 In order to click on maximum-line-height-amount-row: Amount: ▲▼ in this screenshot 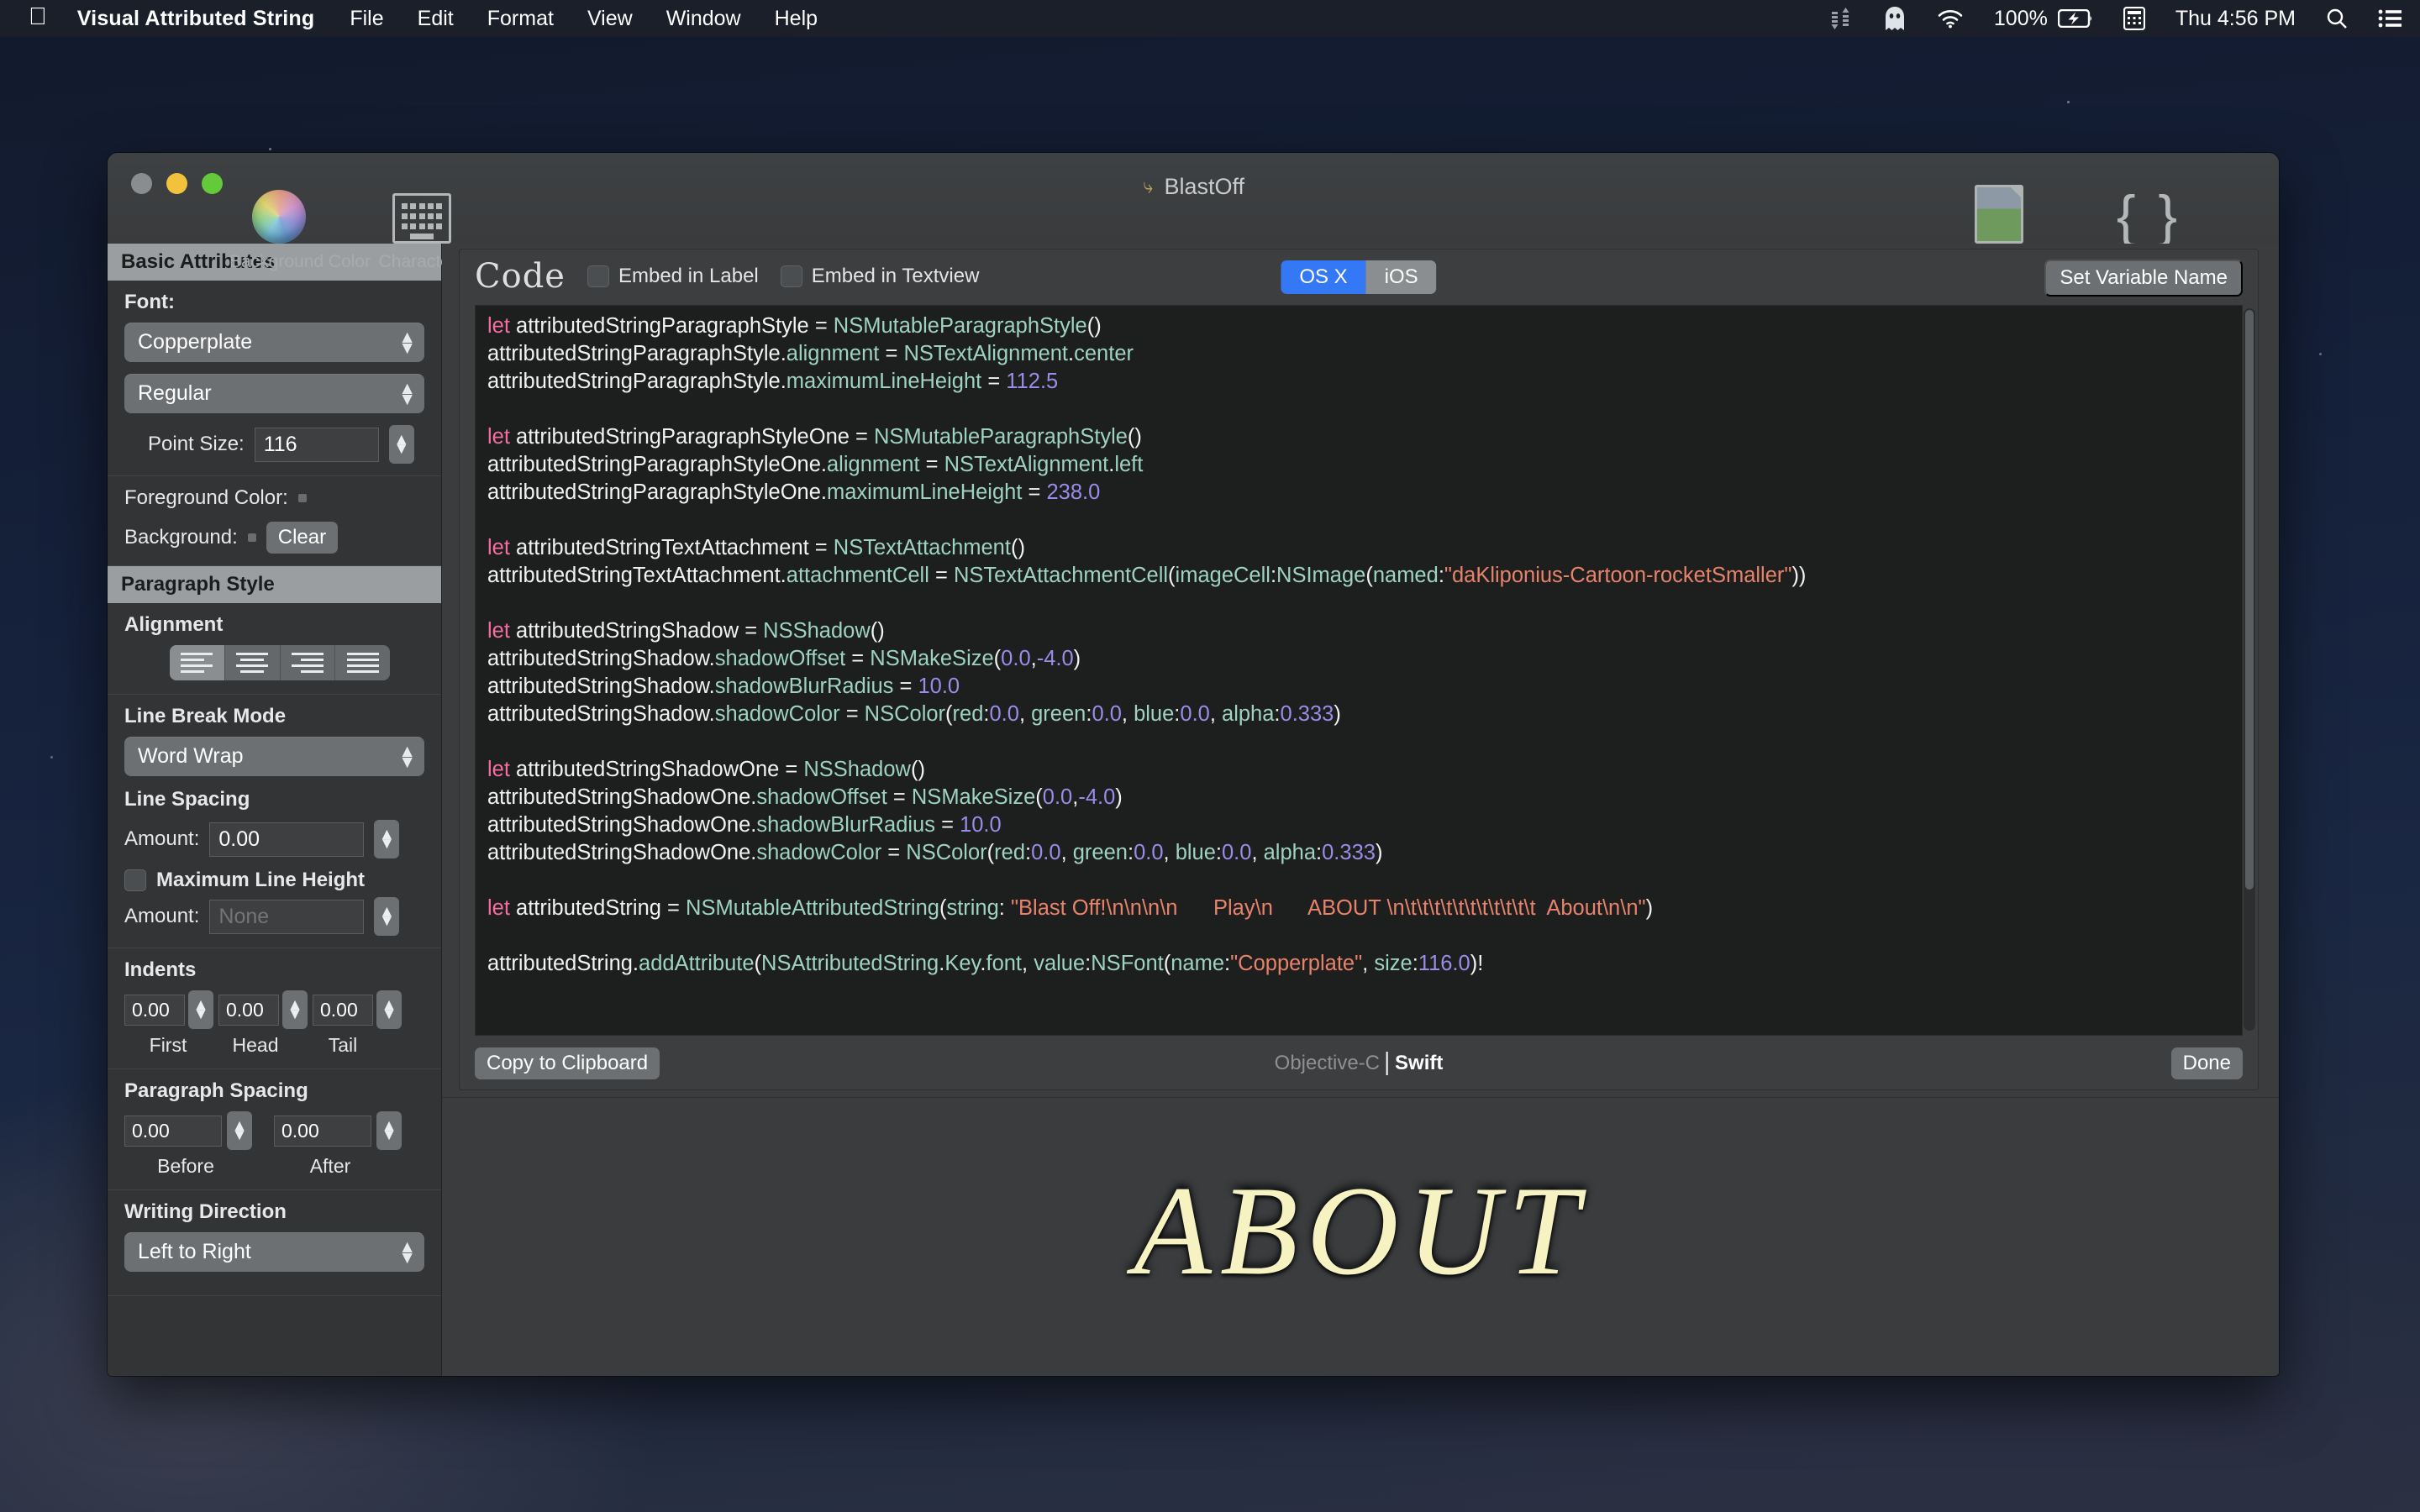, I will do `click(274, 916)`.